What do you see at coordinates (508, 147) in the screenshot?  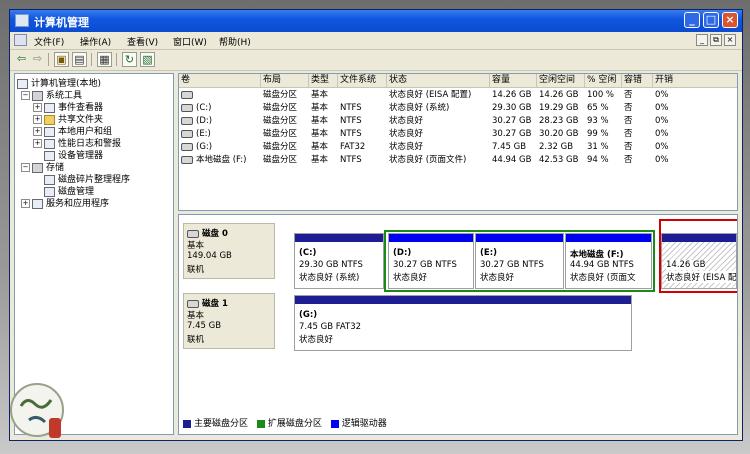 I see `cell-capacity: 7.45 GB` at bounding box center [508, 147].